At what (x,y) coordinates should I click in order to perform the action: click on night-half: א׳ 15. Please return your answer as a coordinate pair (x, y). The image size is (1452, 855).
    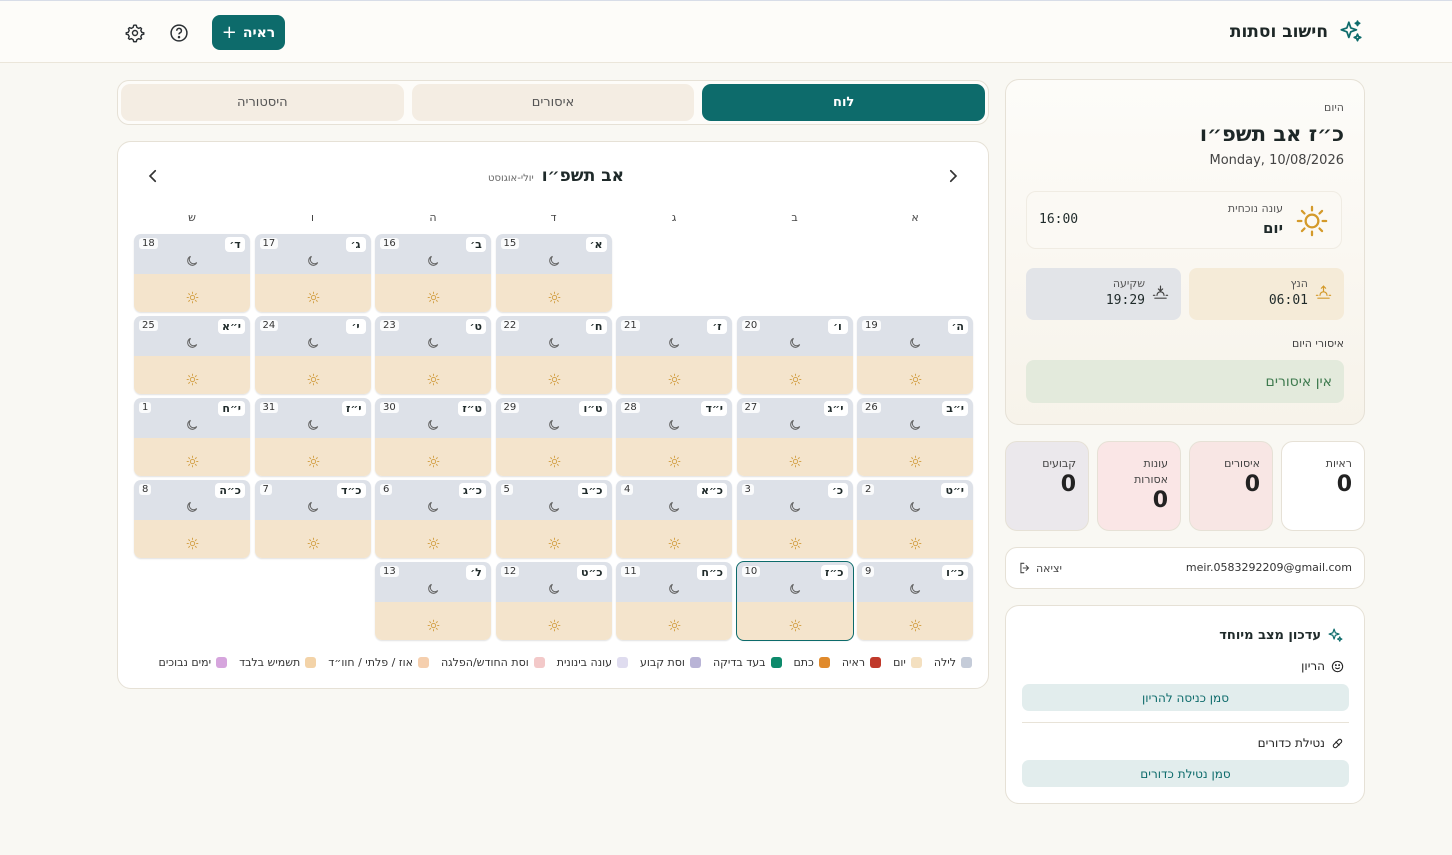
    Looking at the image, I should click on (553, 254).